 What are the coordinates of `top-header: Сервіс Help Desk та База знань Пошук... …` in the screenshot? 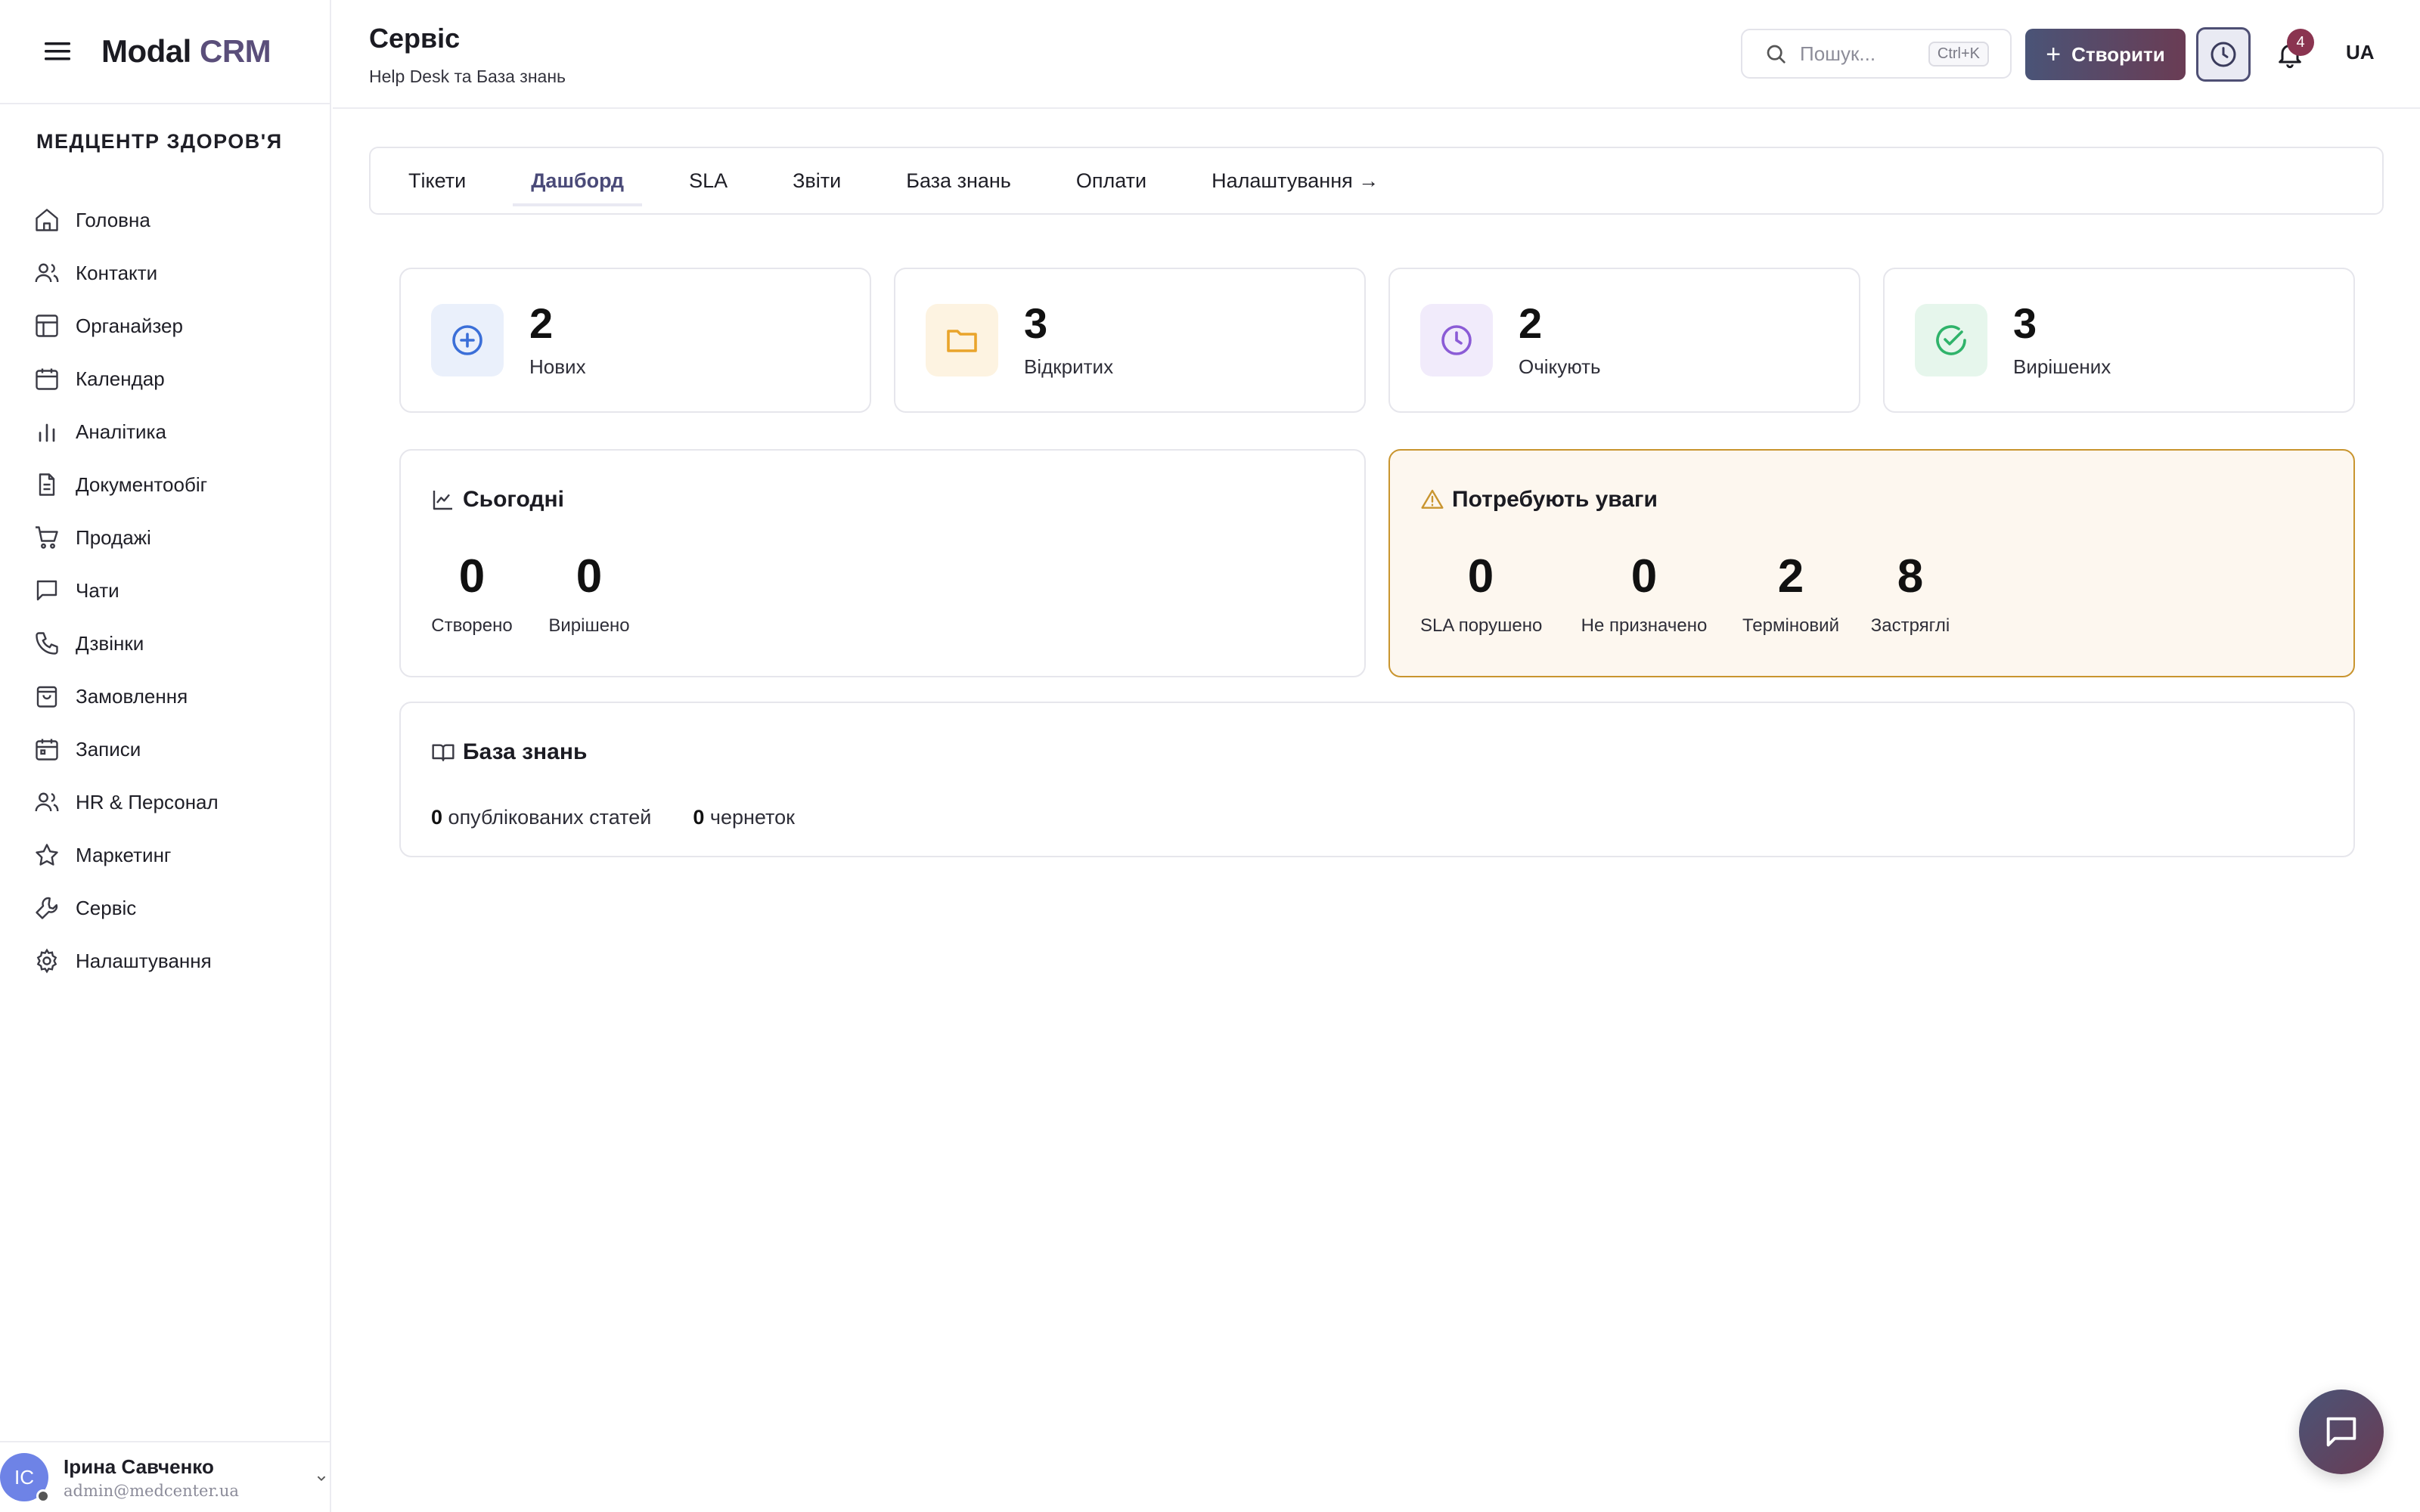 It's located at (1376, 54).